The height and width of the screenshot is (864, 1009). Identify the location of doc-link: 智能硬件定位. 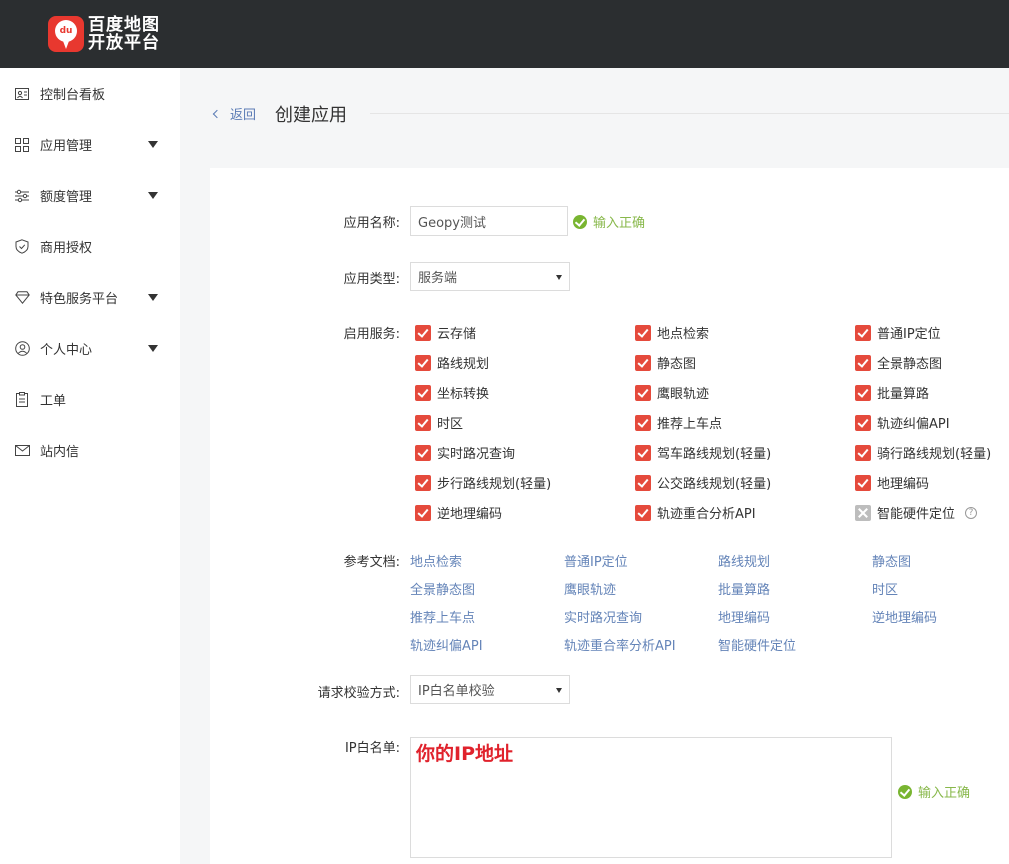
(757, 644).